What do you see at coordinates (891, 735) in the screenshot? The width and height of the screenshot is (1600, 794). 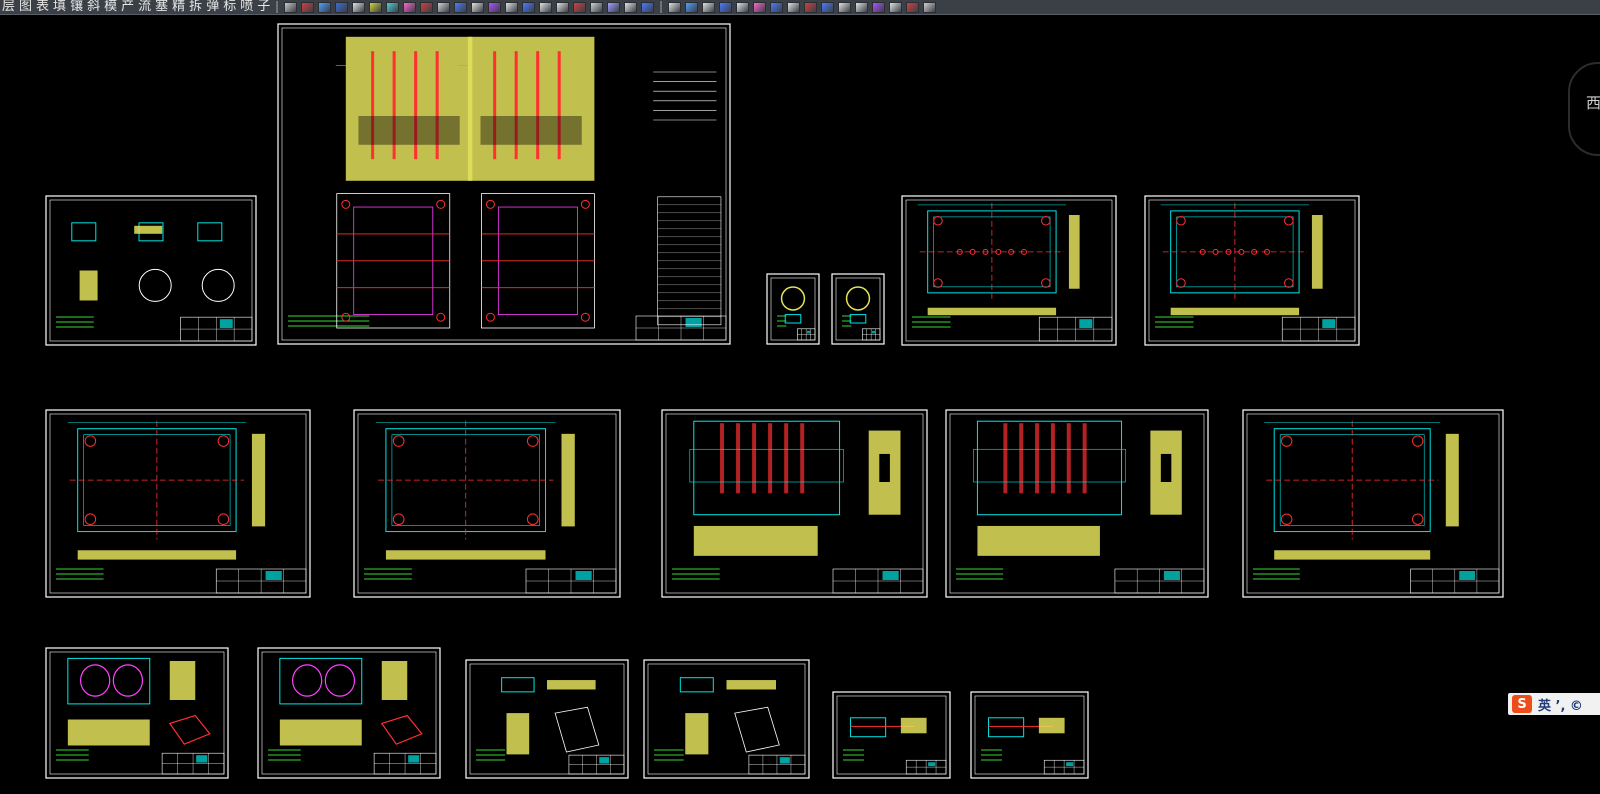 I see `drawing-sheet-16-tiny` at bounding box center [891, 735].